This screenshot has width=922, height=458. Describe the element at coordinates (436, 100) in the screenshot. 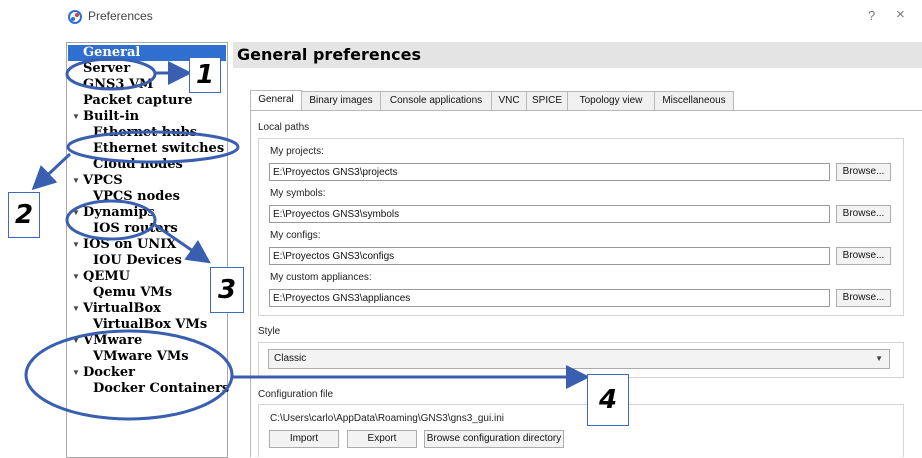

I see `tab-console-applications: Console applications` at that location.